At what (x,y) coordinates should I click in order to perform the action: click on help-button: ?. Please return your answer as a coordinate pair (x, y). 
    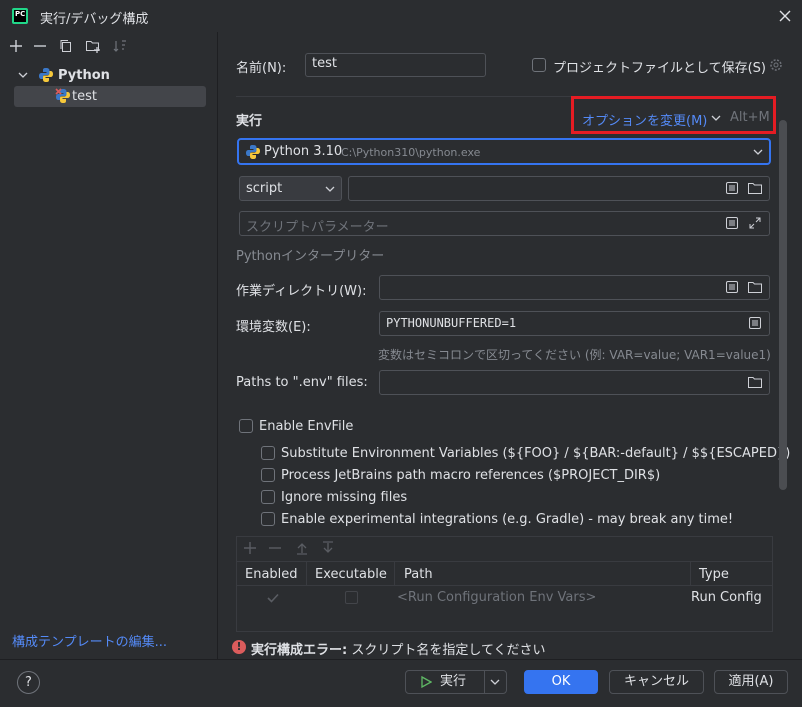
    Looking at the image, I should click on (28, 682).